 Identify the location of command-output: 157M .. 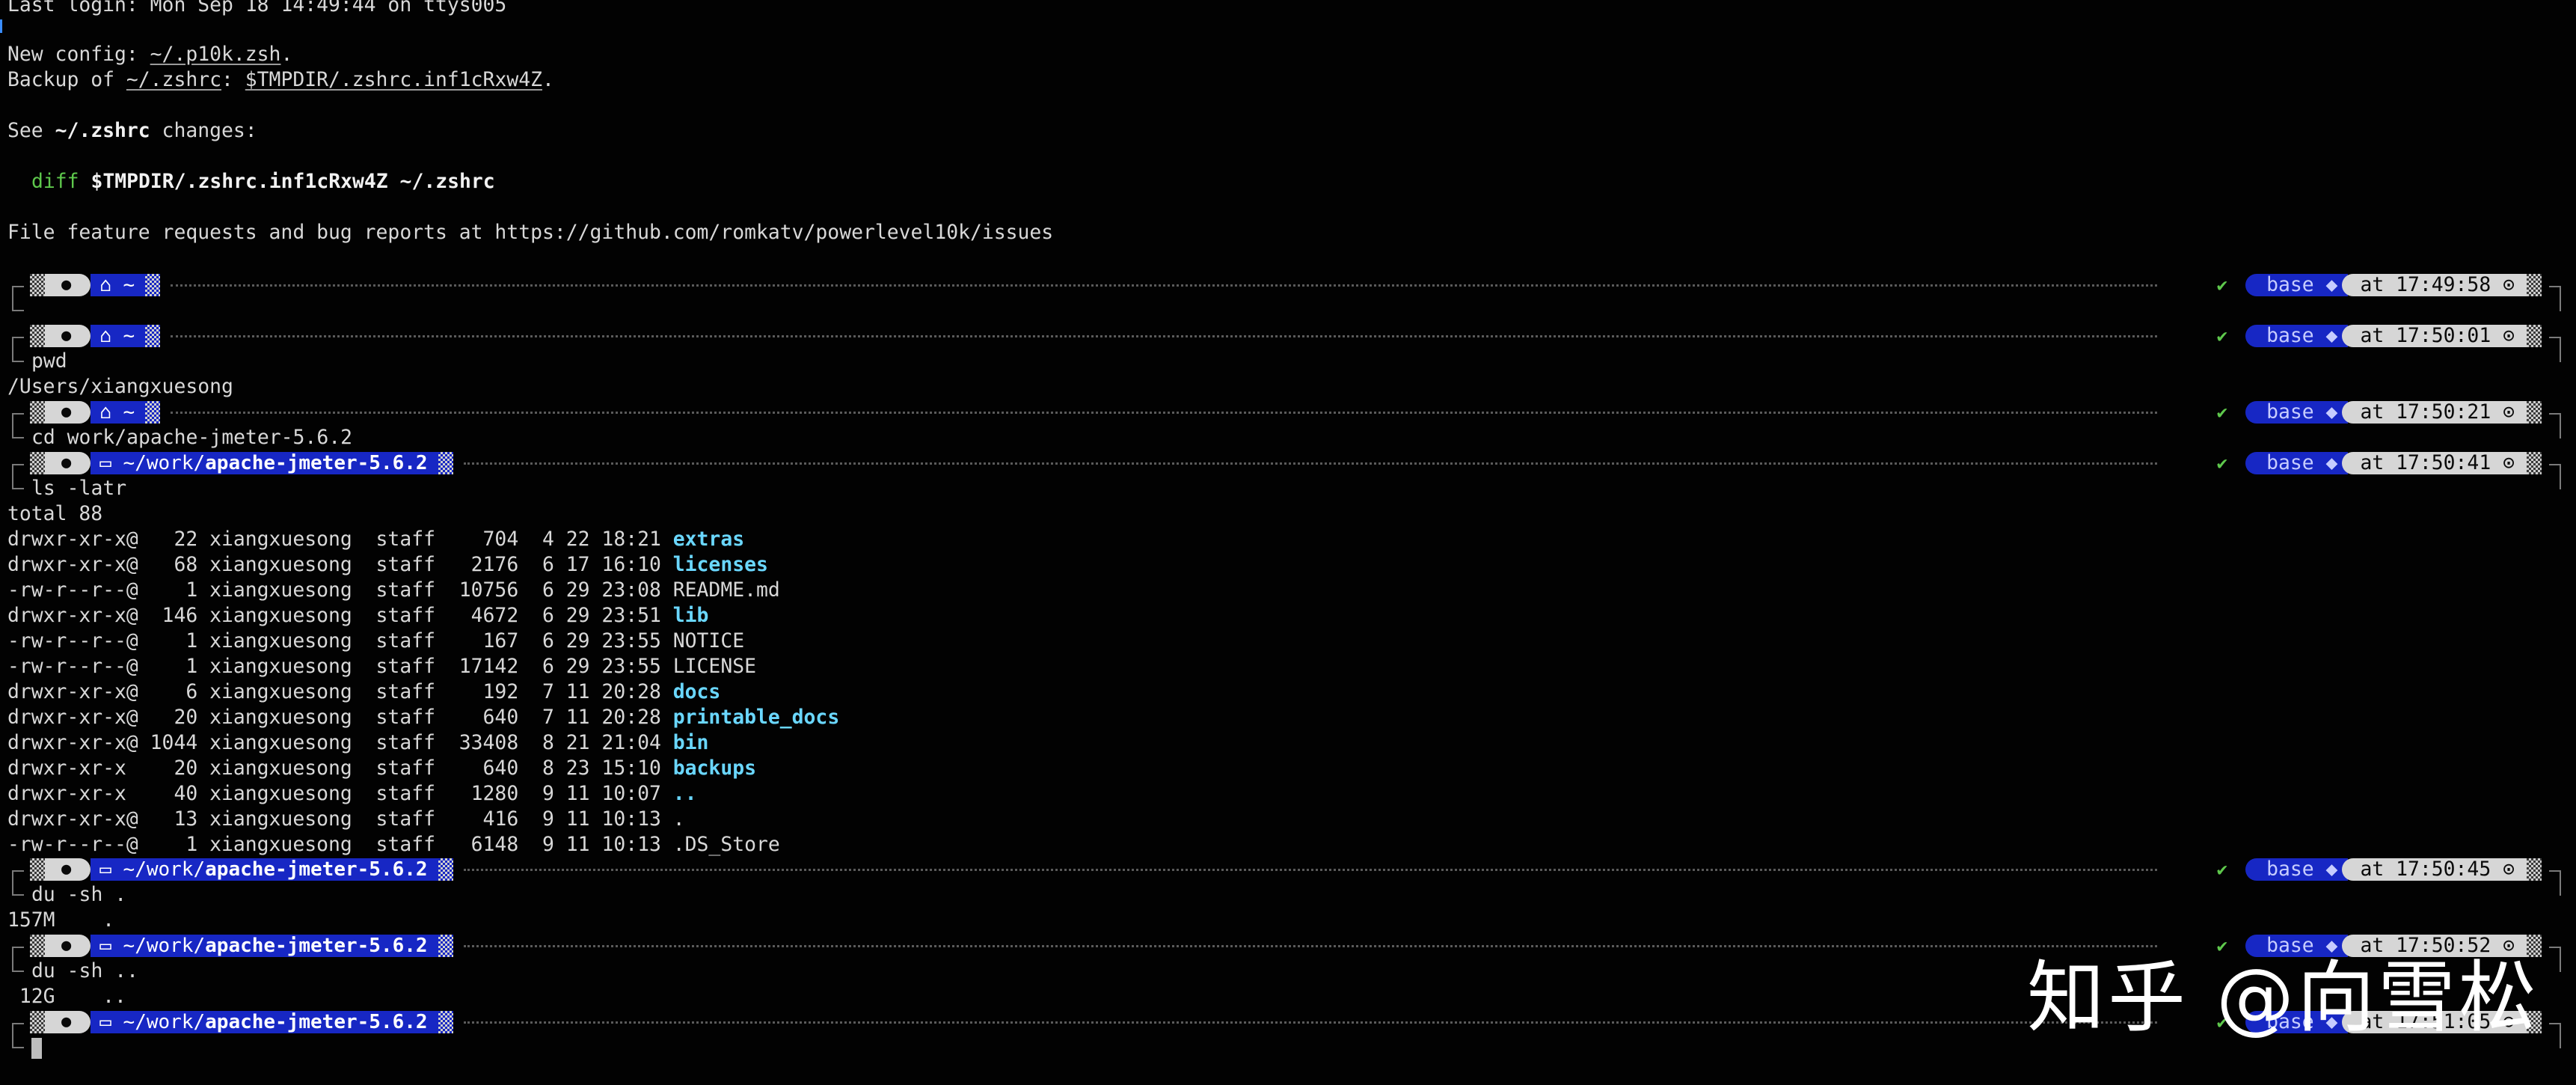
(60, 920).